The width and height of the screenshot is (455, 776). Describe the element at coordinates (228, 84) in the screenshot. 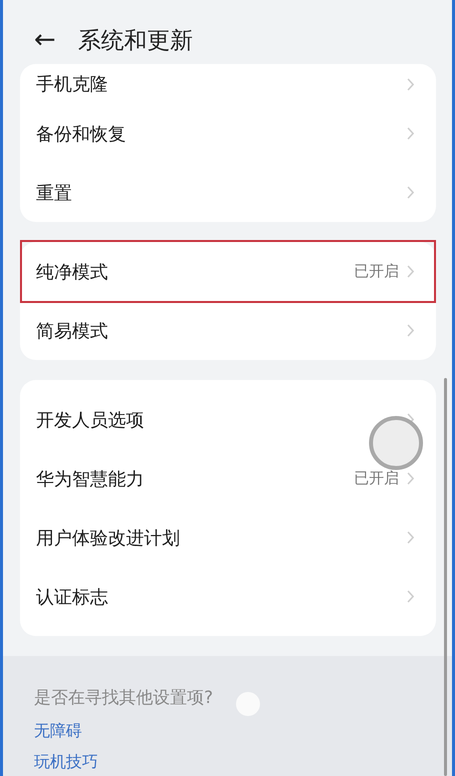

I see `settings-row: 手机克隆` at that location.